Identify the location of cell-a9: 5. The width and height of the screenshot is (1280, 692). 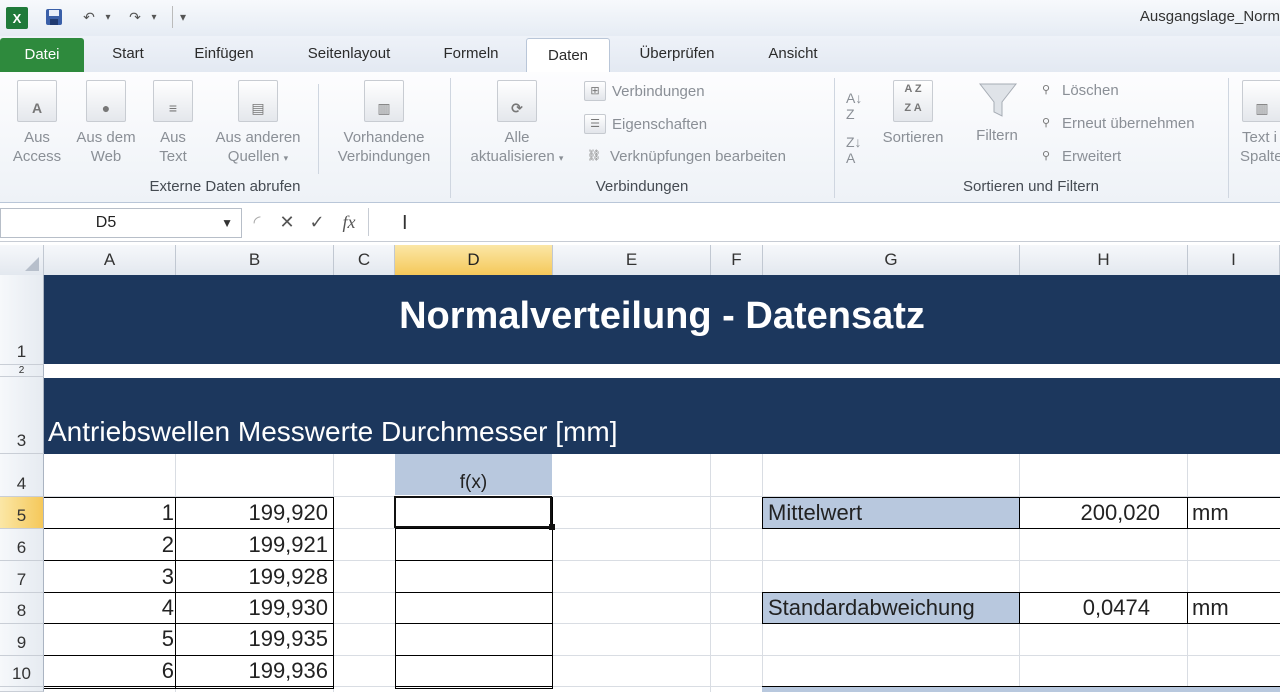
(109, 639).